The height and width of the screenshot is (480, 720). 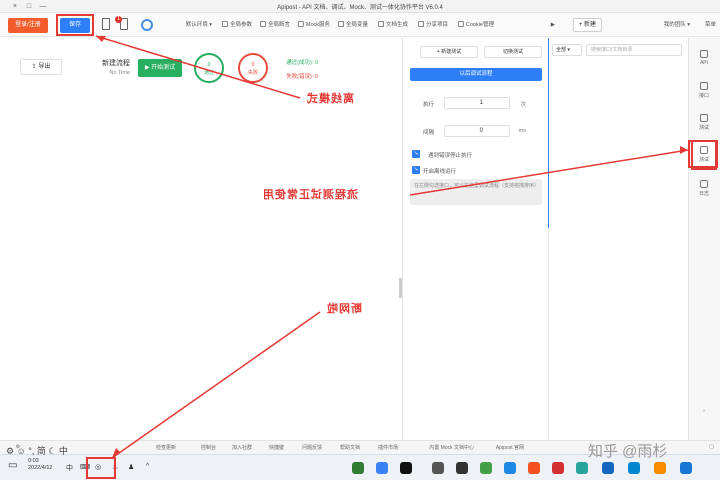 I want to click on arrow-normal, so click(x=549, y=172).